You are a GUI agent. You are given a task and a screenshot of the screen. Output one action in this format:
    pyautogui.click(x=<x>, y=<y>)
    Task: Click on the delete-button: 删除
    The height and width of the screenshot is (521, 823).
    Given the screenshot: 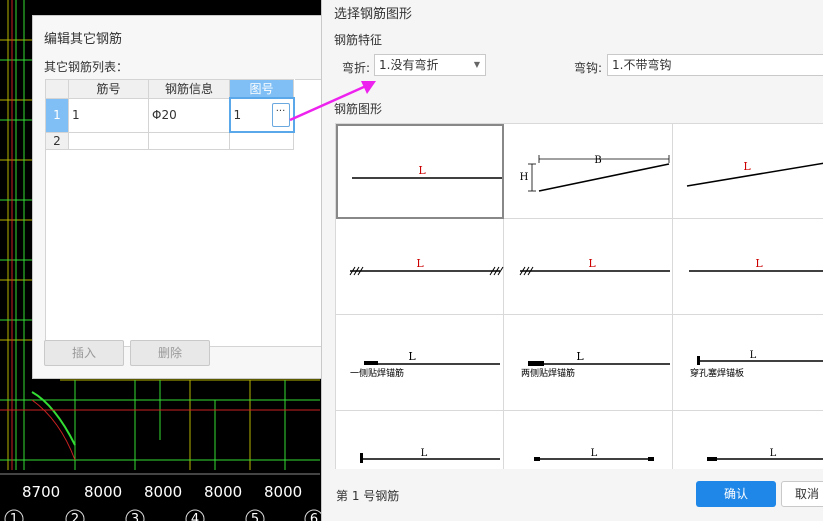 What is the action you would take?
    pyautogui.click(x=170, y=353)
    